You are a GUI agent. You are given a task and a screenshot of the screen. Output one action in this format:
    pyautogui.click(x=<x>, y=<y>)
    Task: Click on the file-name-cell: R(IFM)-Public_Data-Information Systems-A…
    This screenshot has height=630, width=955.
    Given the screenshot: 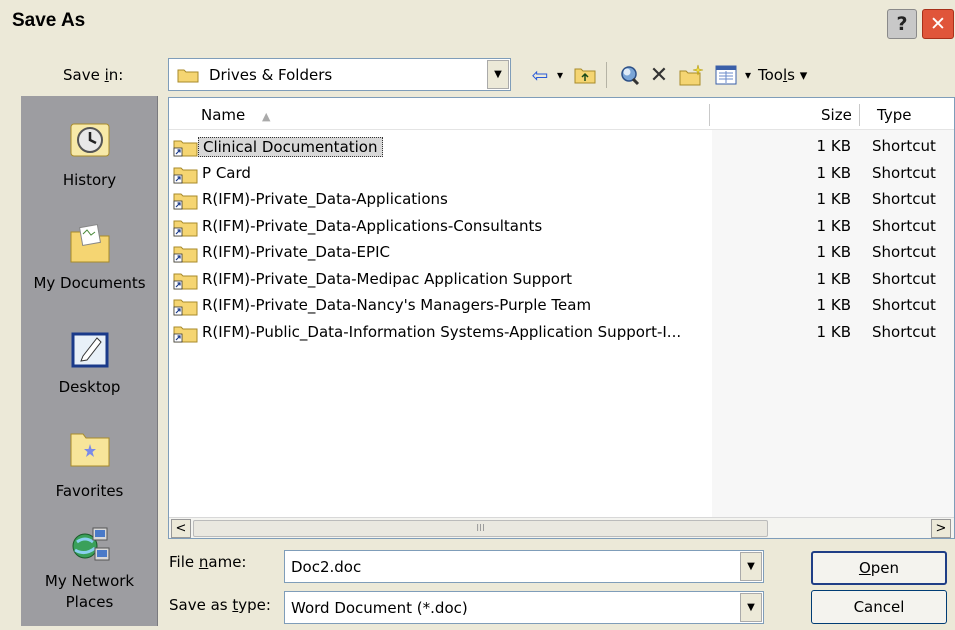 What is the action you would take?
    pyautogui.click(x=442, y=331)
    